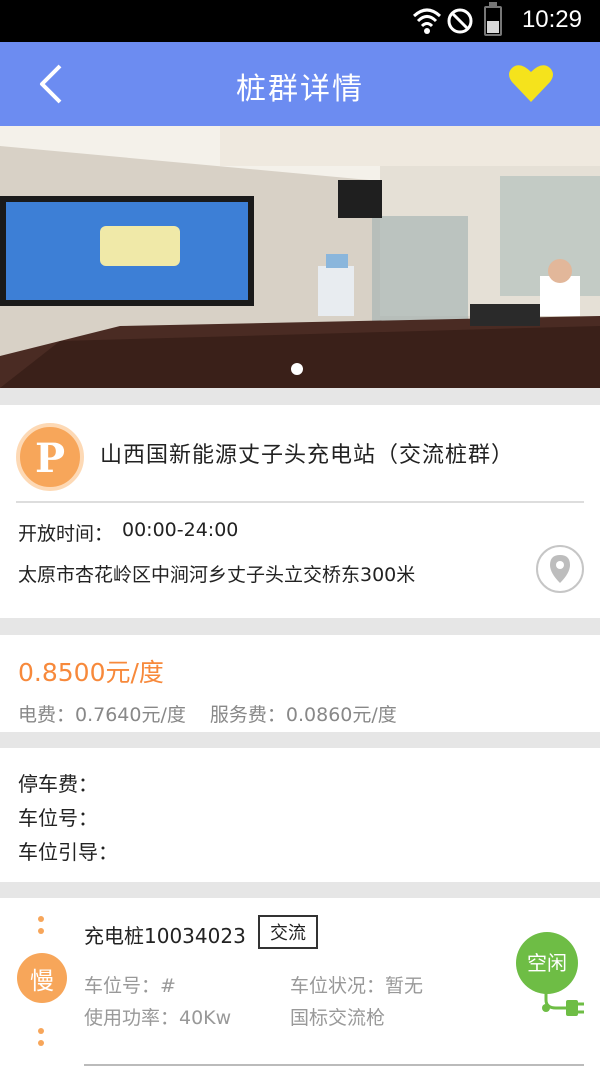 Image resolution: width=600 pixels, height=1067 pixels. Describe the element at coordinates (551, 19) in the screenshot. I see `clock: 10:29` at that location.